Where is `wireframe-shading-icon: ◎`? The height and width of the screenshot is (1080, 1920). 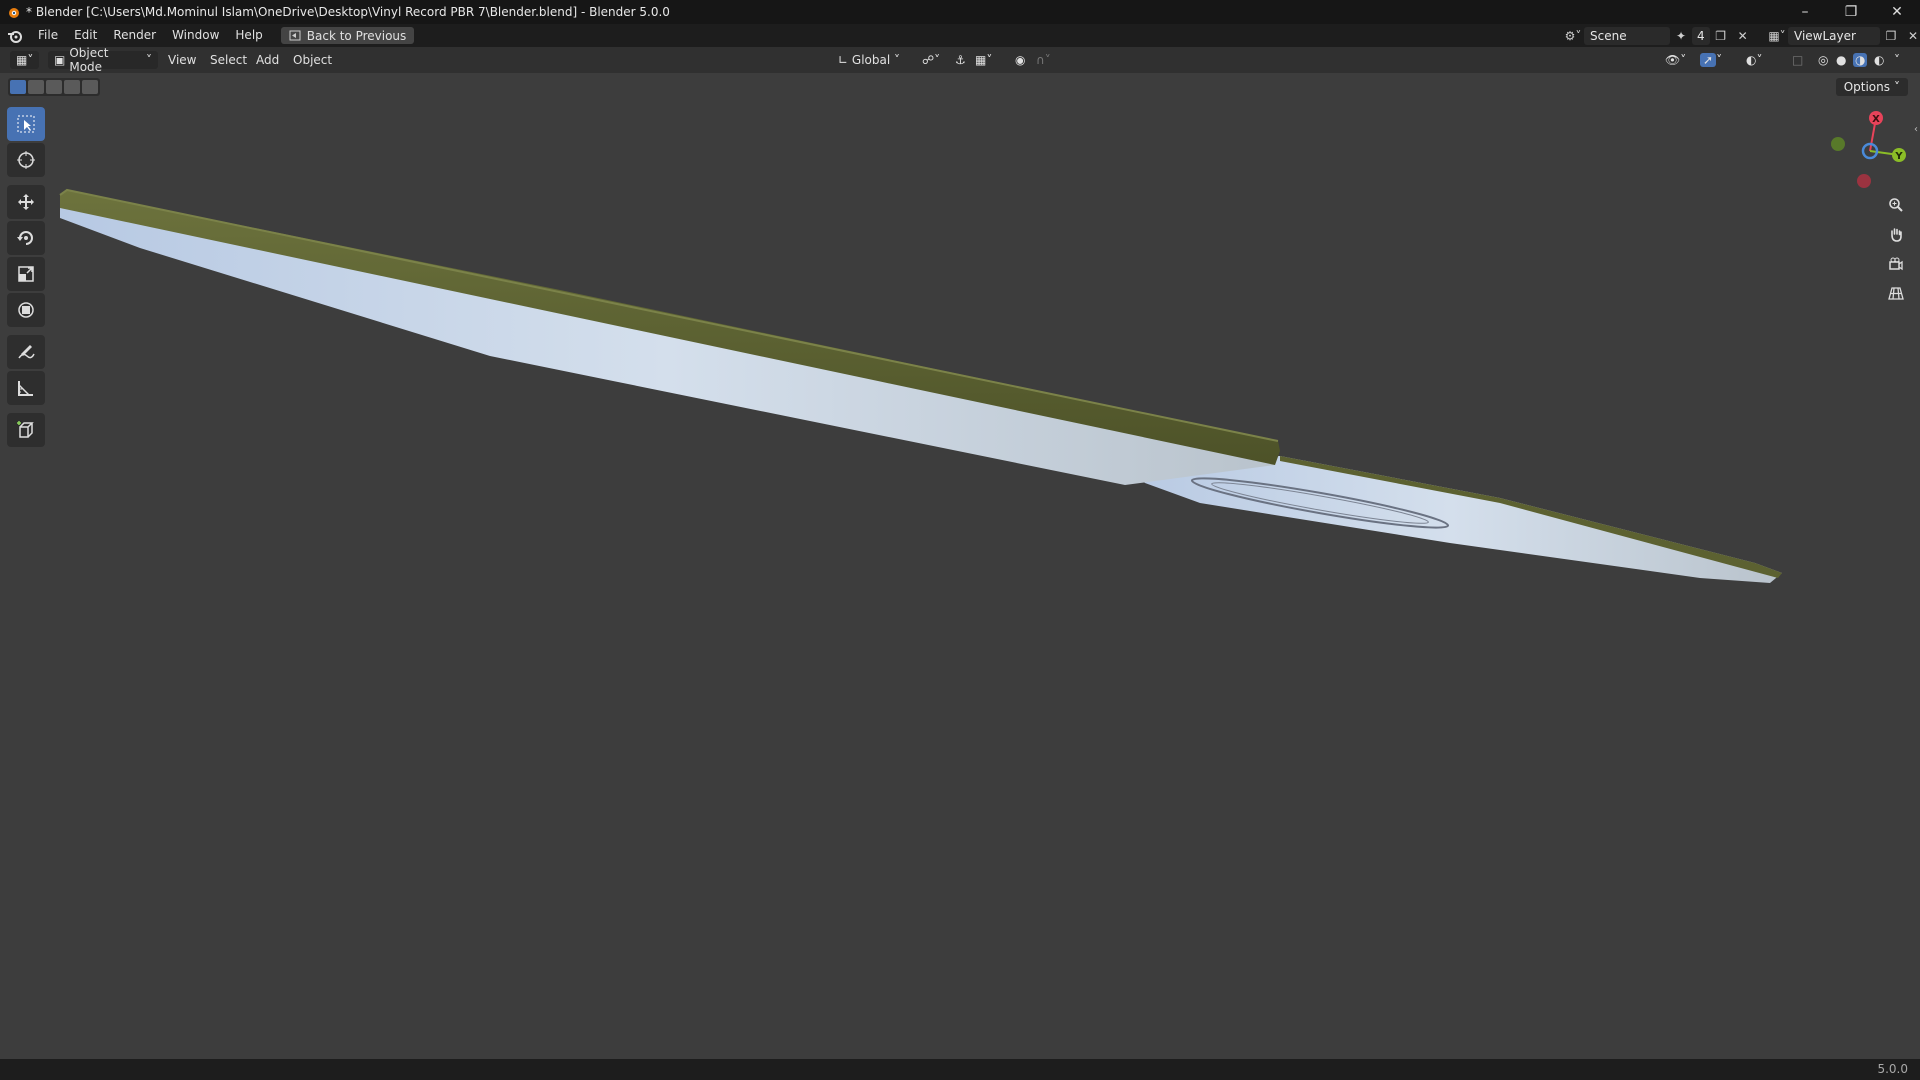 wireframe-shading-icon: ◎ is located at coordinates (1823, 60).